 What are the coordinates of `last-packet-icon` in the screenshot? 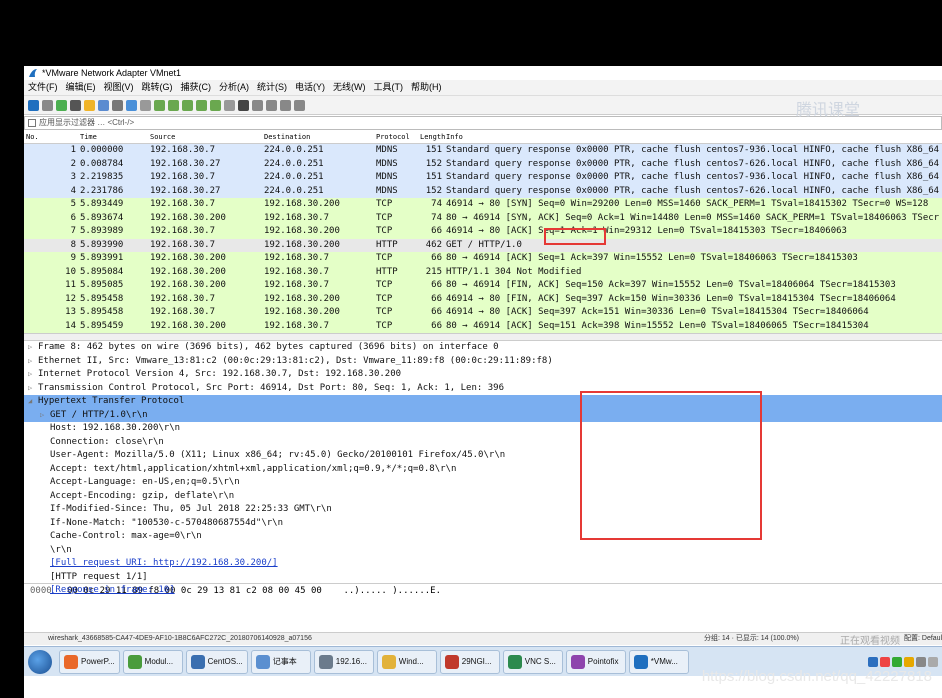 It's located at (215, 105).